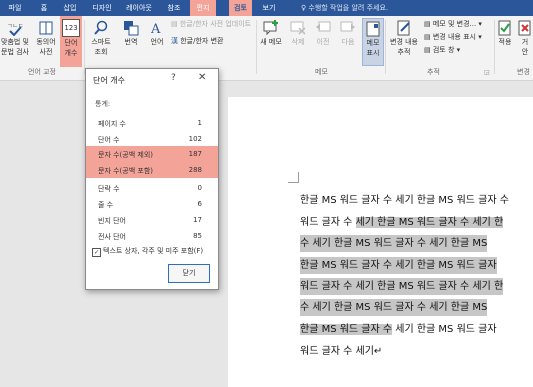 The height and width of the screenshot is (387, 533). What do you see at coordinates (15, 26) in the screenshot?
I see `svg-text: ㄱㄴㄷ` at bounding box center [15, 26].